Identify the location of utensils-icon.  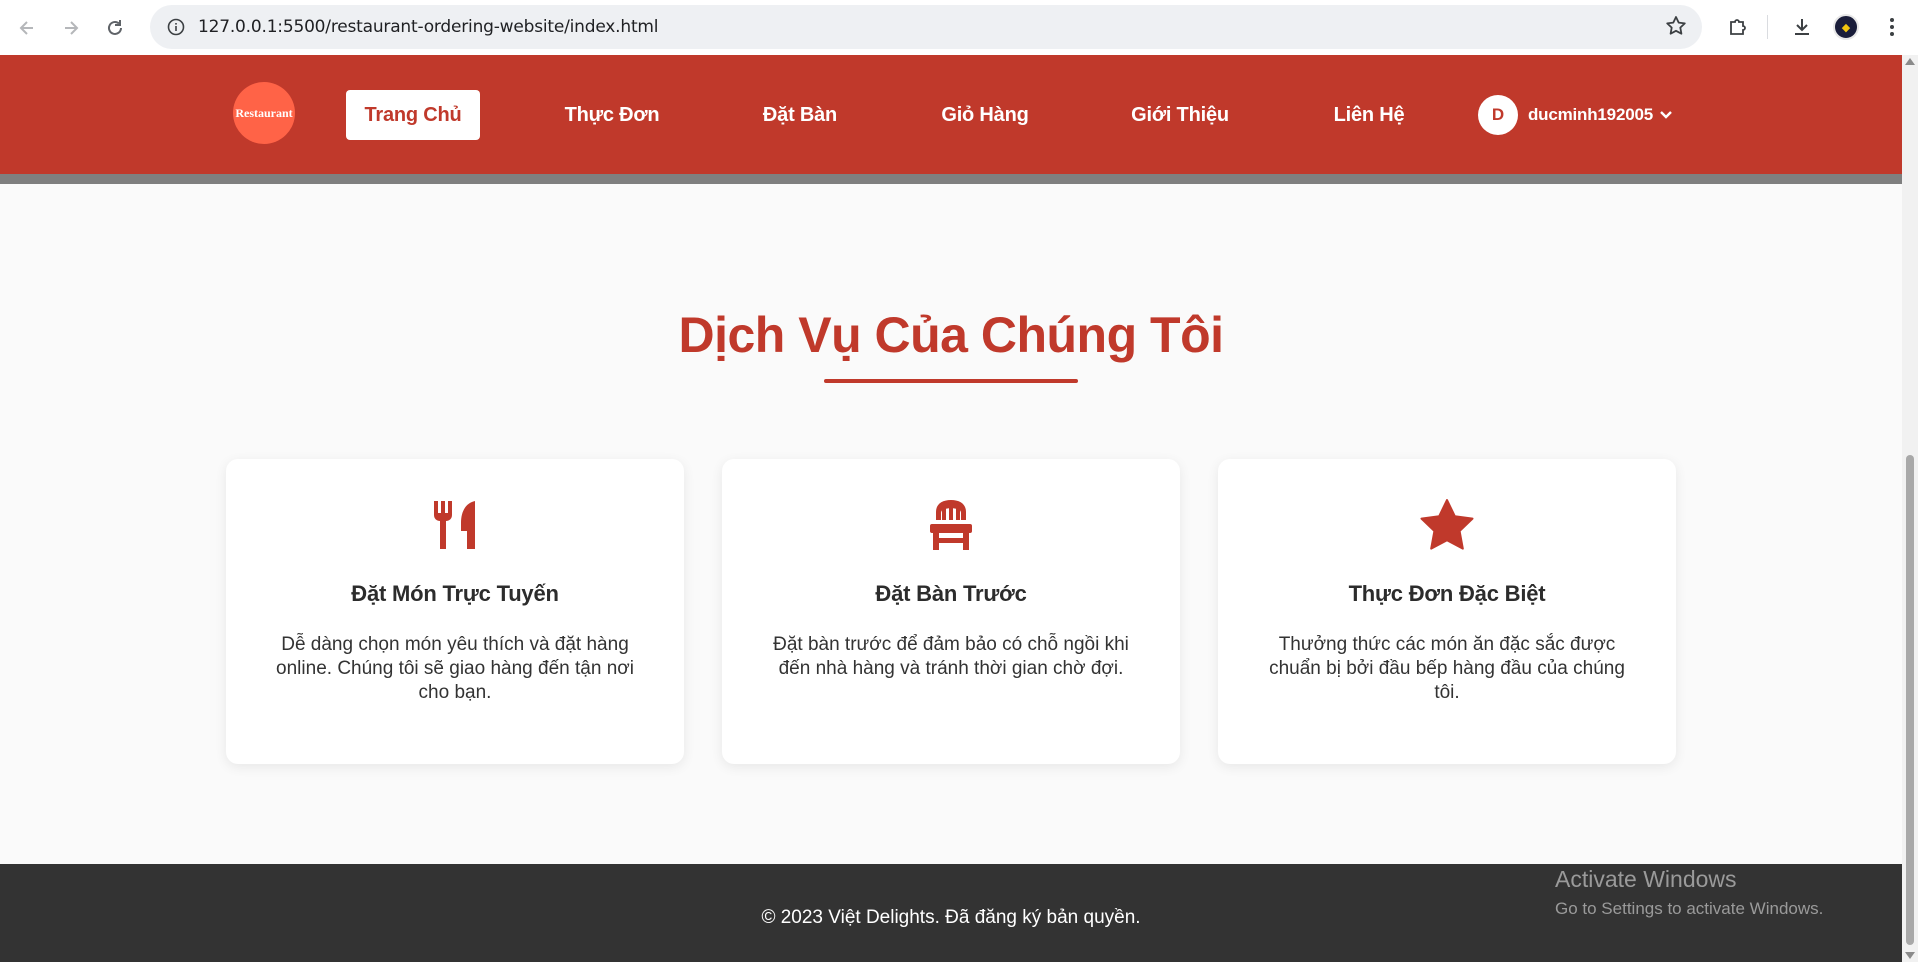
(455, 525).